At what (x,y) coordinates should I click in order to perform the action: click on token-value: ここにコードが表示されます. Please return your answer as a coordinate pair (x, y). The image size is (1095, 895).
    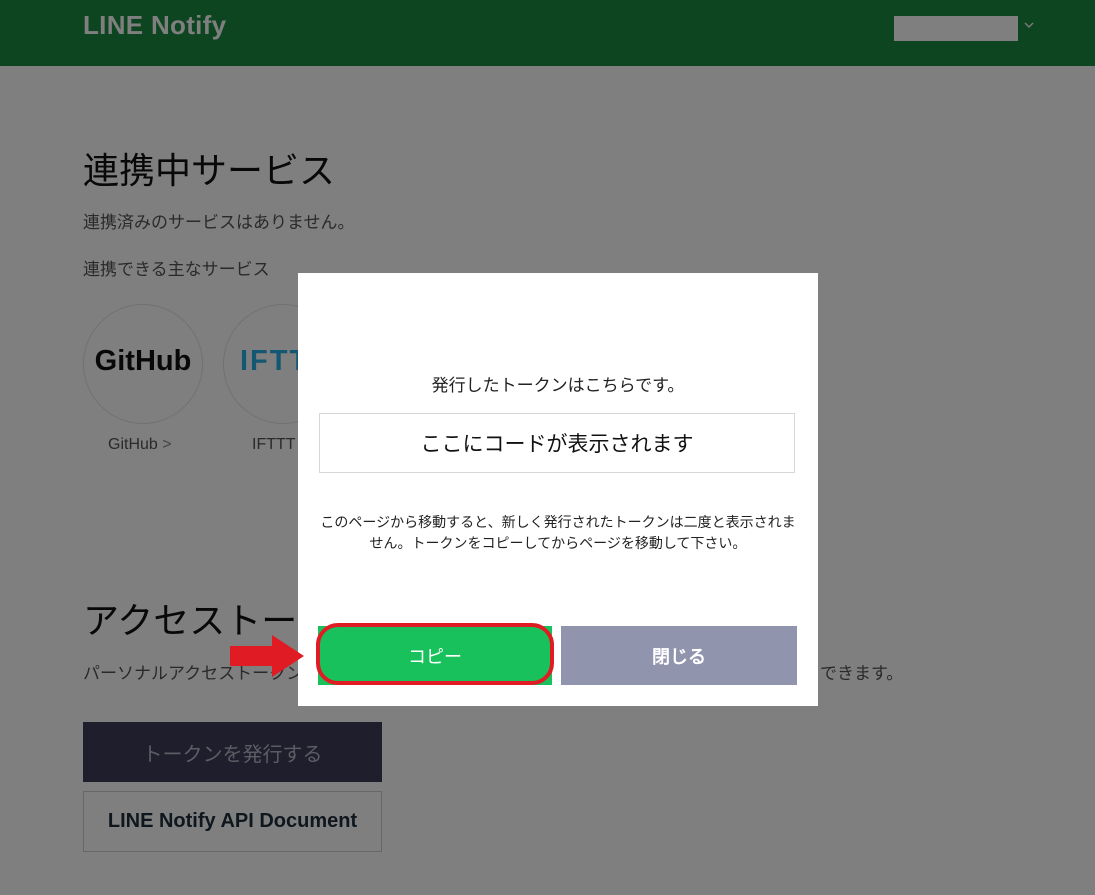
    Looking at the image, I should click on (557, 444).